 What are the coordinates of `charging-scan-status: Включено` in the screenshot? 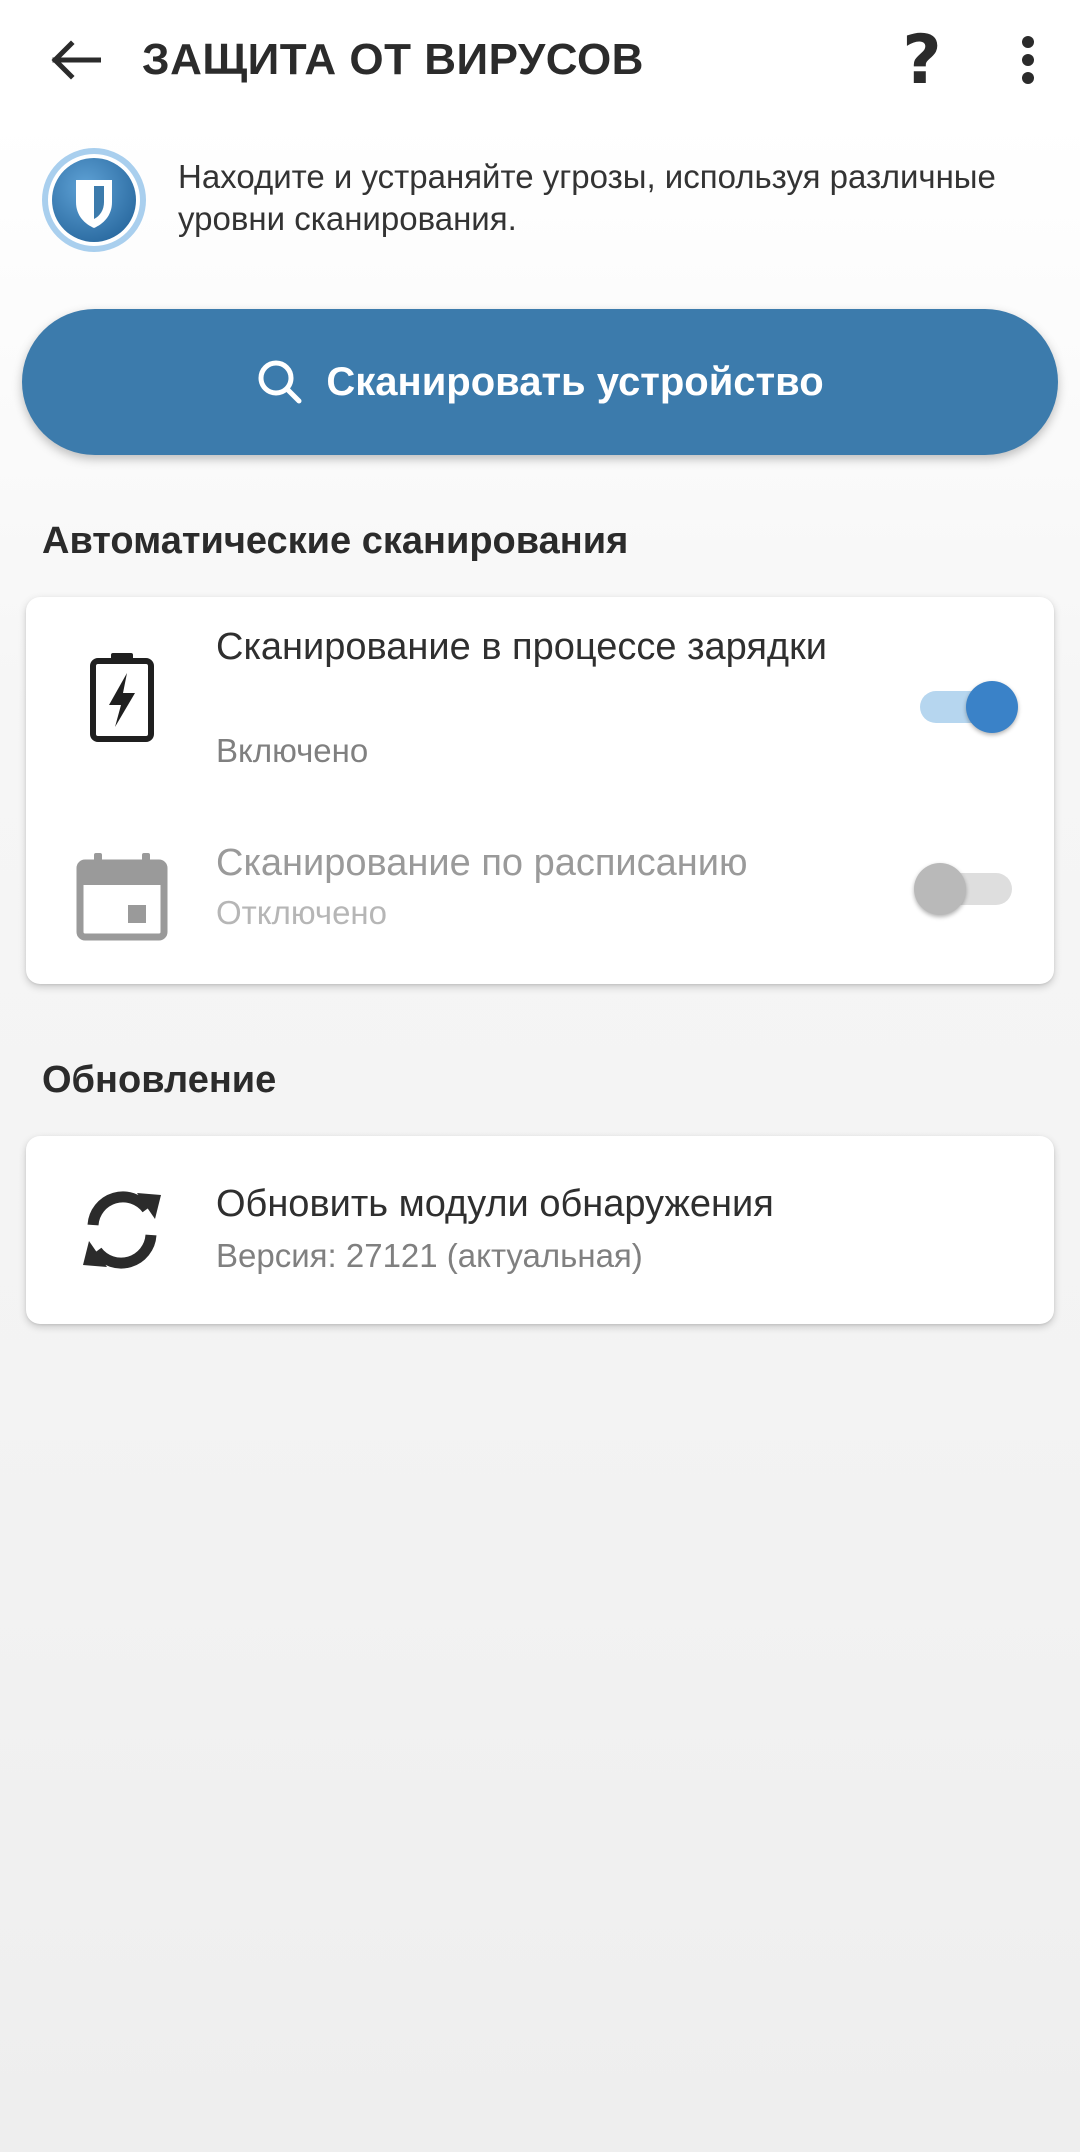 It's located at (292, 750).